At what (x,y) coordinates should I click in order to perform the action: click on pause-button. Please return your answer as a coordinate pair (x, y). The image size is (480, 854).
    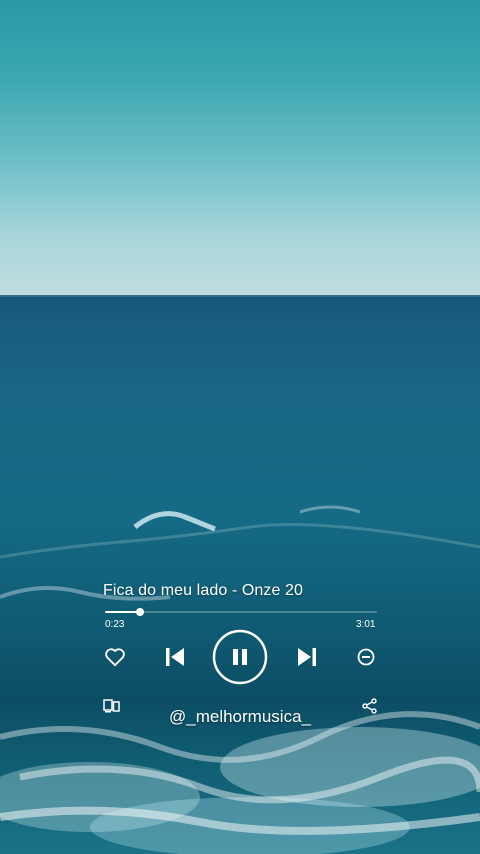
    Looking at the image, I should click on (240, 657).